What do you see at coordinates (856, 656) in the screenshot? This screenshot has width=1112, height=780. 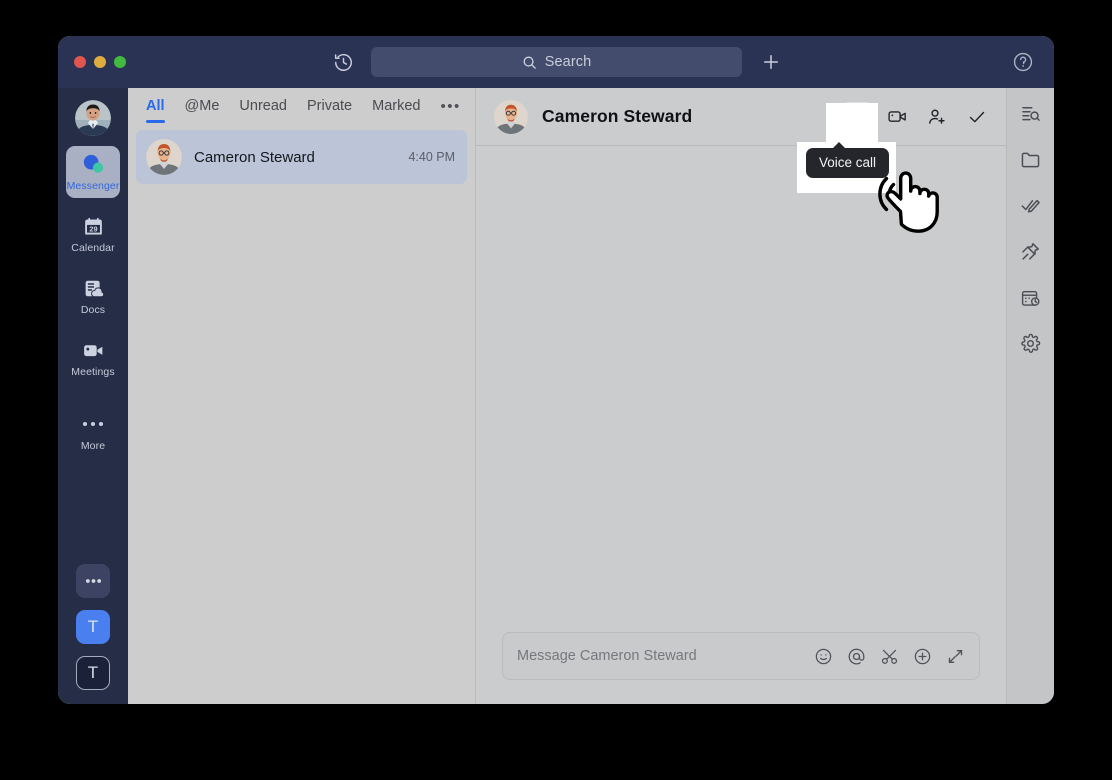 I see `mention-button` at bounding box center [856, 656].